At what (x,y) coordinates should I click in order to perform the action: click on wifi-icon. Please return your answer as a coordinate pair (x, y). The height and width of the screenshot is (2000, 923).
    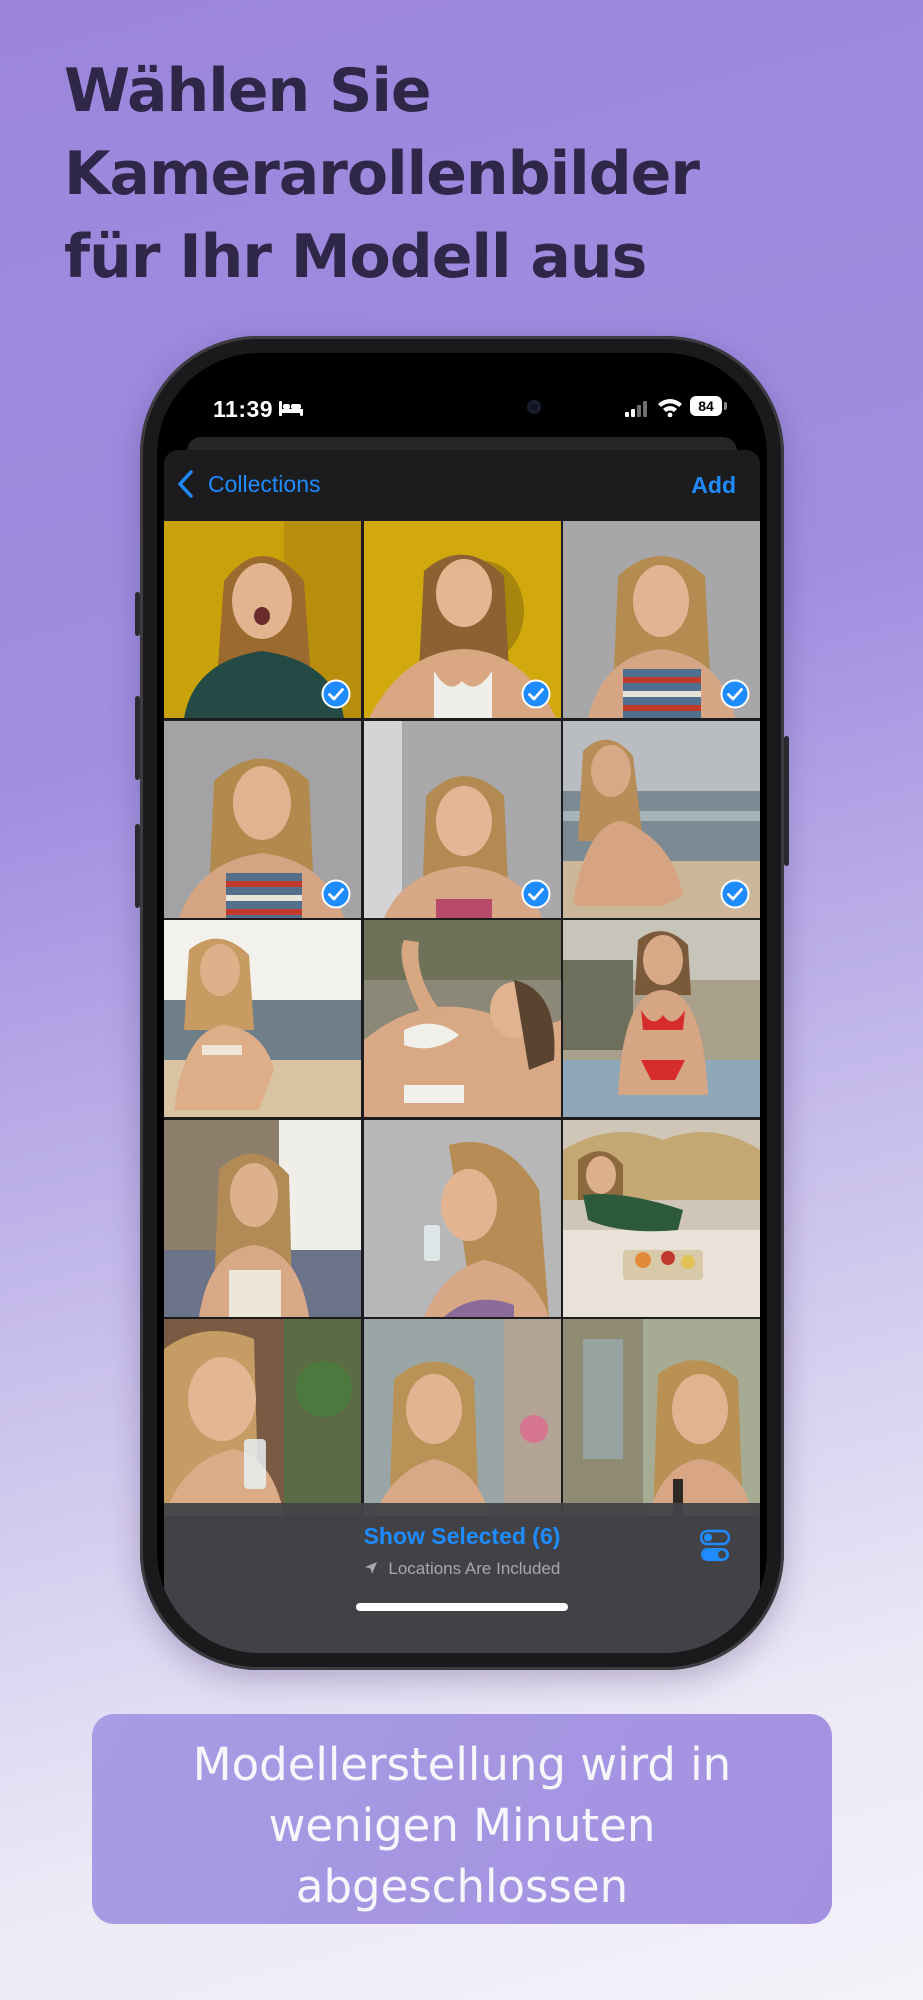
    Looking at the image, I should click on (670, 408).